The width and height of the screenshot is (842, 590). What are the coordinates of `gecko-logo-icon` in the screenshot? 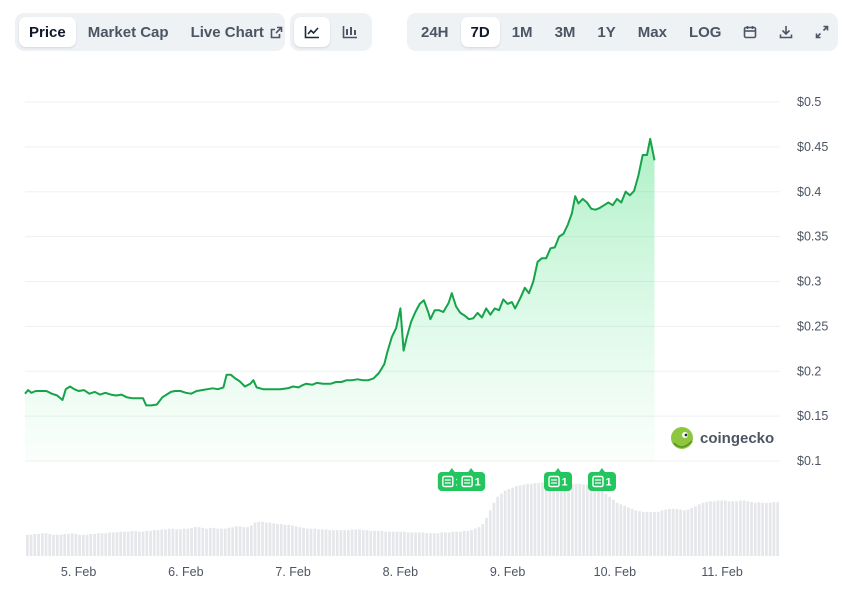 It's located at (682, 438).